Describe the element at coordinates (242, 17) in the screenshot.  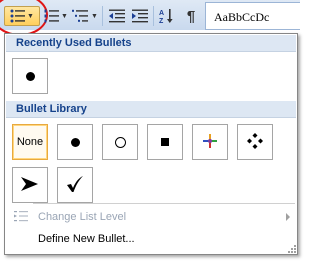
I see `style-preview-text: AaBbCcDc` at that location.